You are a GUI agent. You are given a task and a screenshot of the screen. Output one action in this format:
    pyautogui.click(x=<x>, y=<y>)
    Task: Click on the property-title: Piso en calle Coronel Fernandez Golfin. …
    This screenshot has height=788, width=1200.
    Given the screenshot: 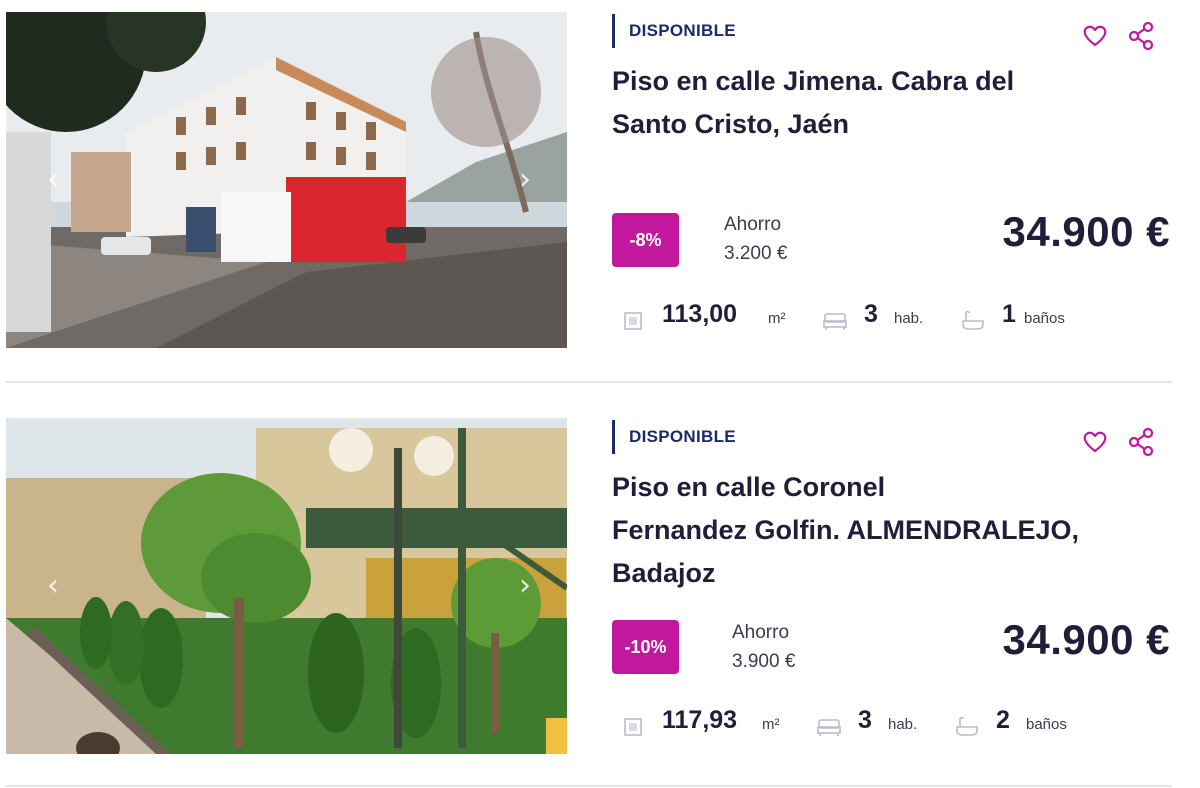 What is the action you would take?
    pyautogui.click(x=892, y=530)
    